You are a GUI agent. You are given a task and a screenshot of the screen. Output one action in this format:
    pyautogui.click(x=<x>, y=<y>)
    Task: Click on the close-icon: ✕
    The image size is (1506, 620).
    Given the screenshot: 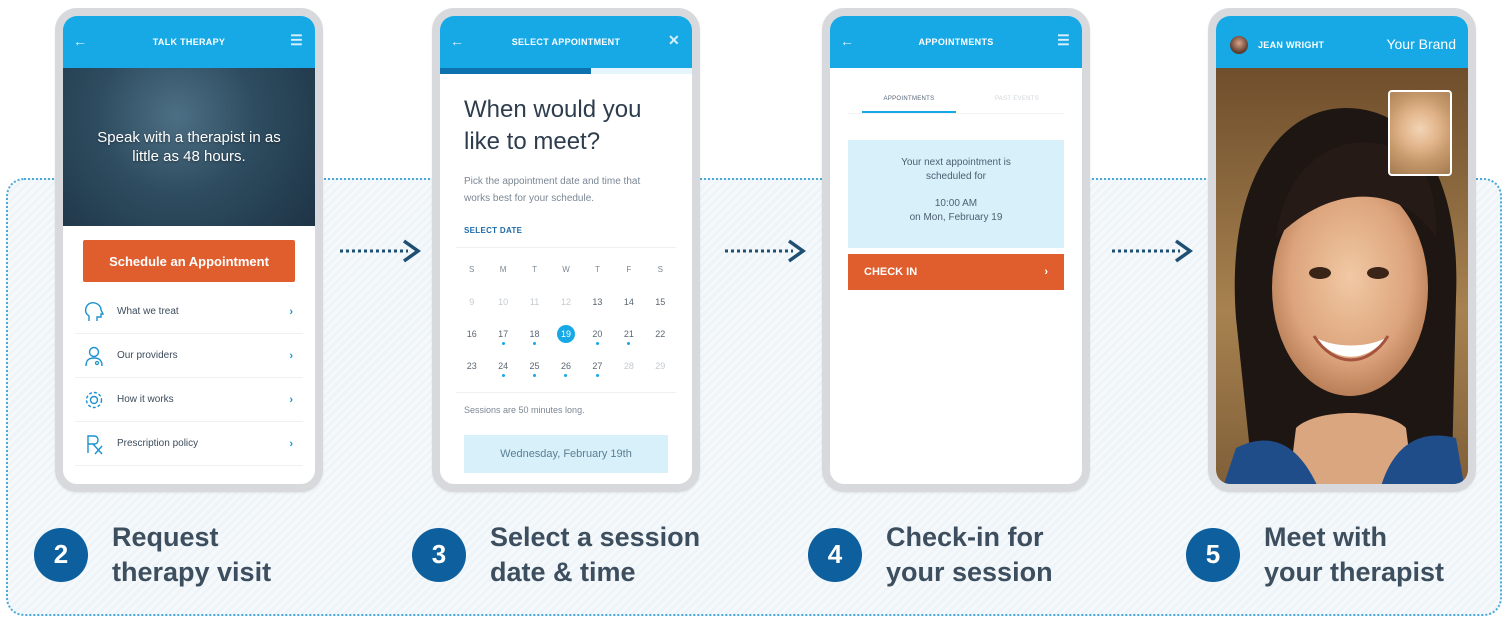 What is the action you would take?
    pyautogui.click(x=674, y=40)
    